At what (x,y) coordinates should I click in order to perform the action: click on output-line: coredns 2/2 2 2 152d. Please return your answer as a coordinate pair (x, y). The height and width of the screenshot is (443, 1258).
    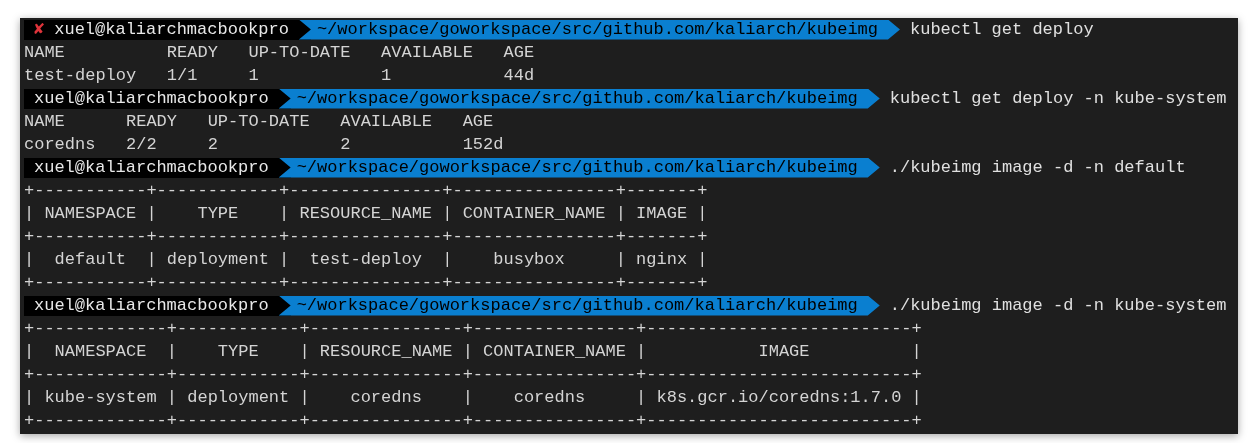
    Looking at the image, I should click on (264, 145).